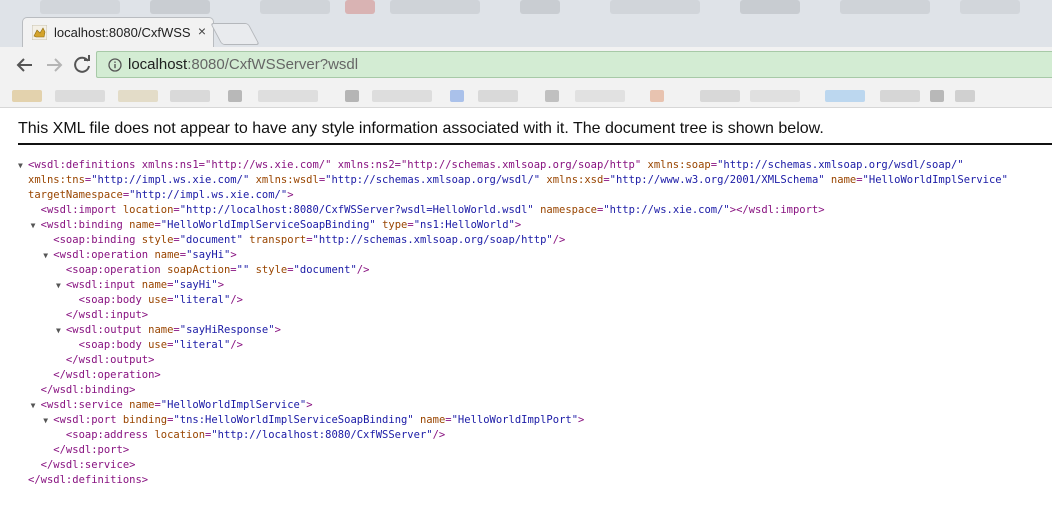 The image size is (1052, 517). I want to click on forward-arrow-icon, so click(54, 65).